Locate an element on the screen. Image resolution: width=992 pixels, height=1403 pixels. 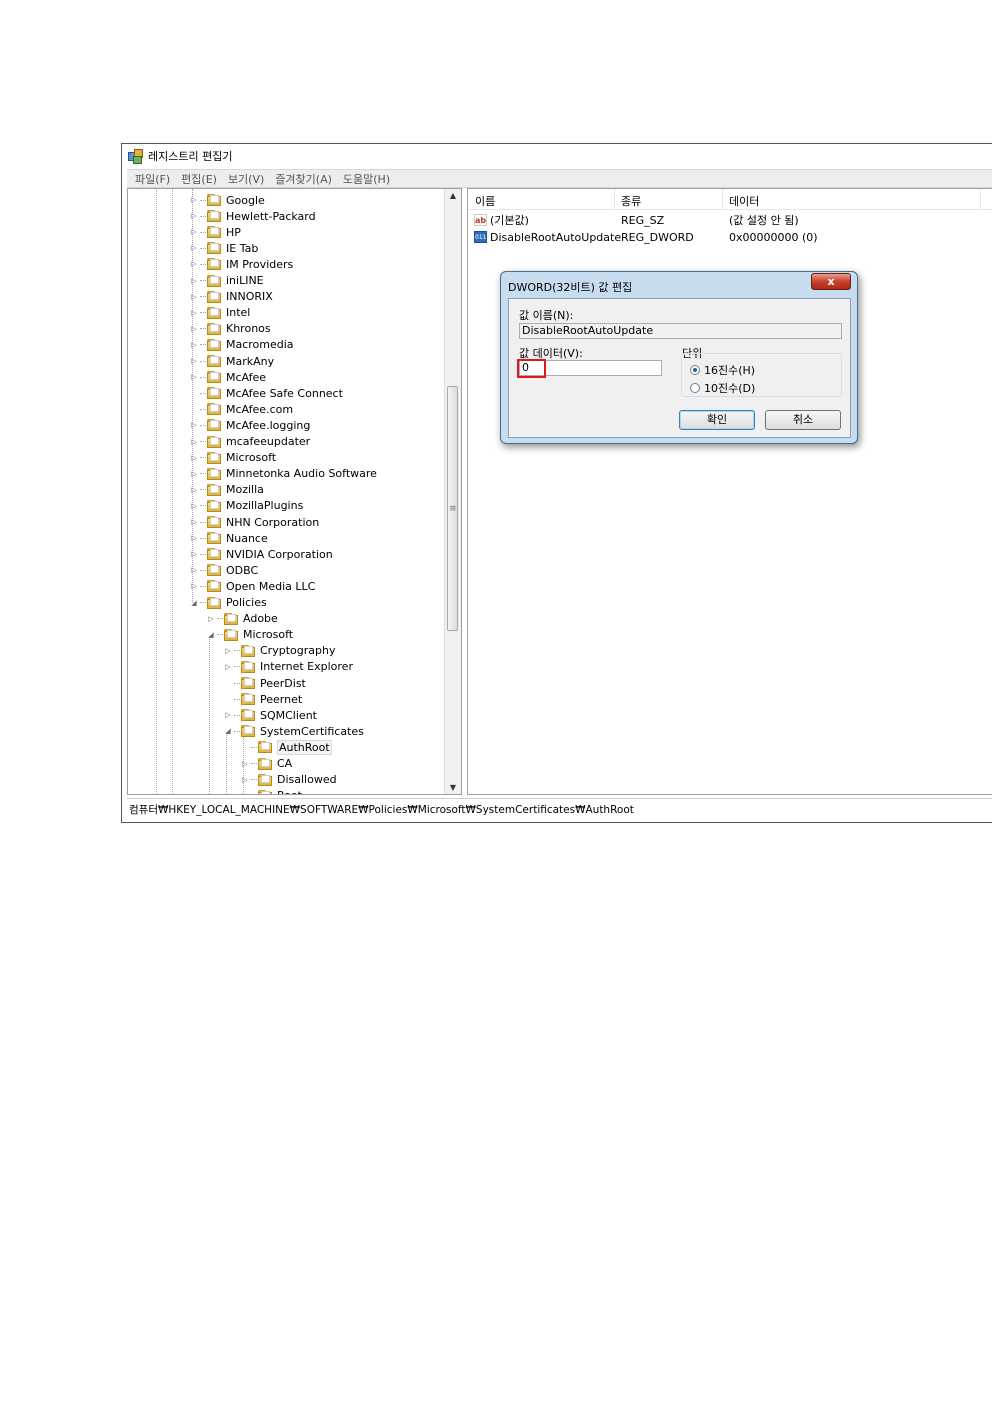
list-item: ab (기본값) REG_SZ (값 설정 안 됨) is located at coordinates (733, 220).